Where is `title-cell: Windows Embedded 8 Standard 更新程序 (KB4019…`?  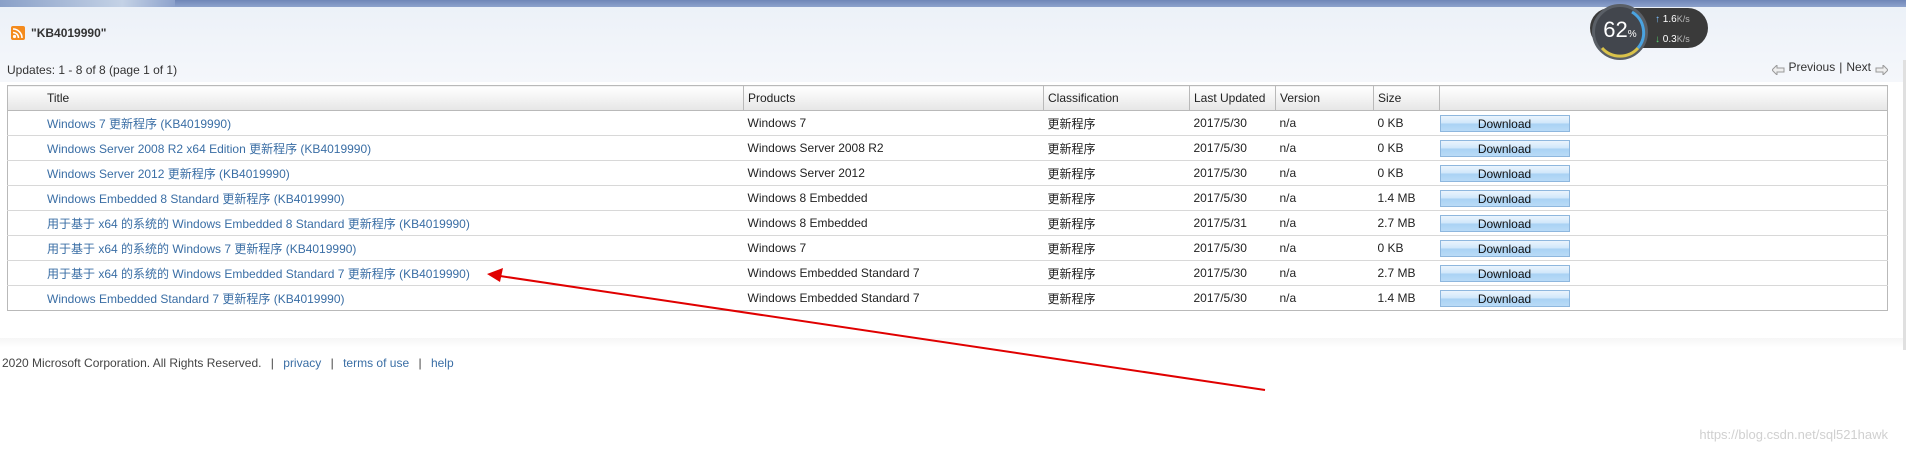
title-cell: Windows Embedded 8 Standard 更新程序 (KB4019… is located at coordinates (375, 198).